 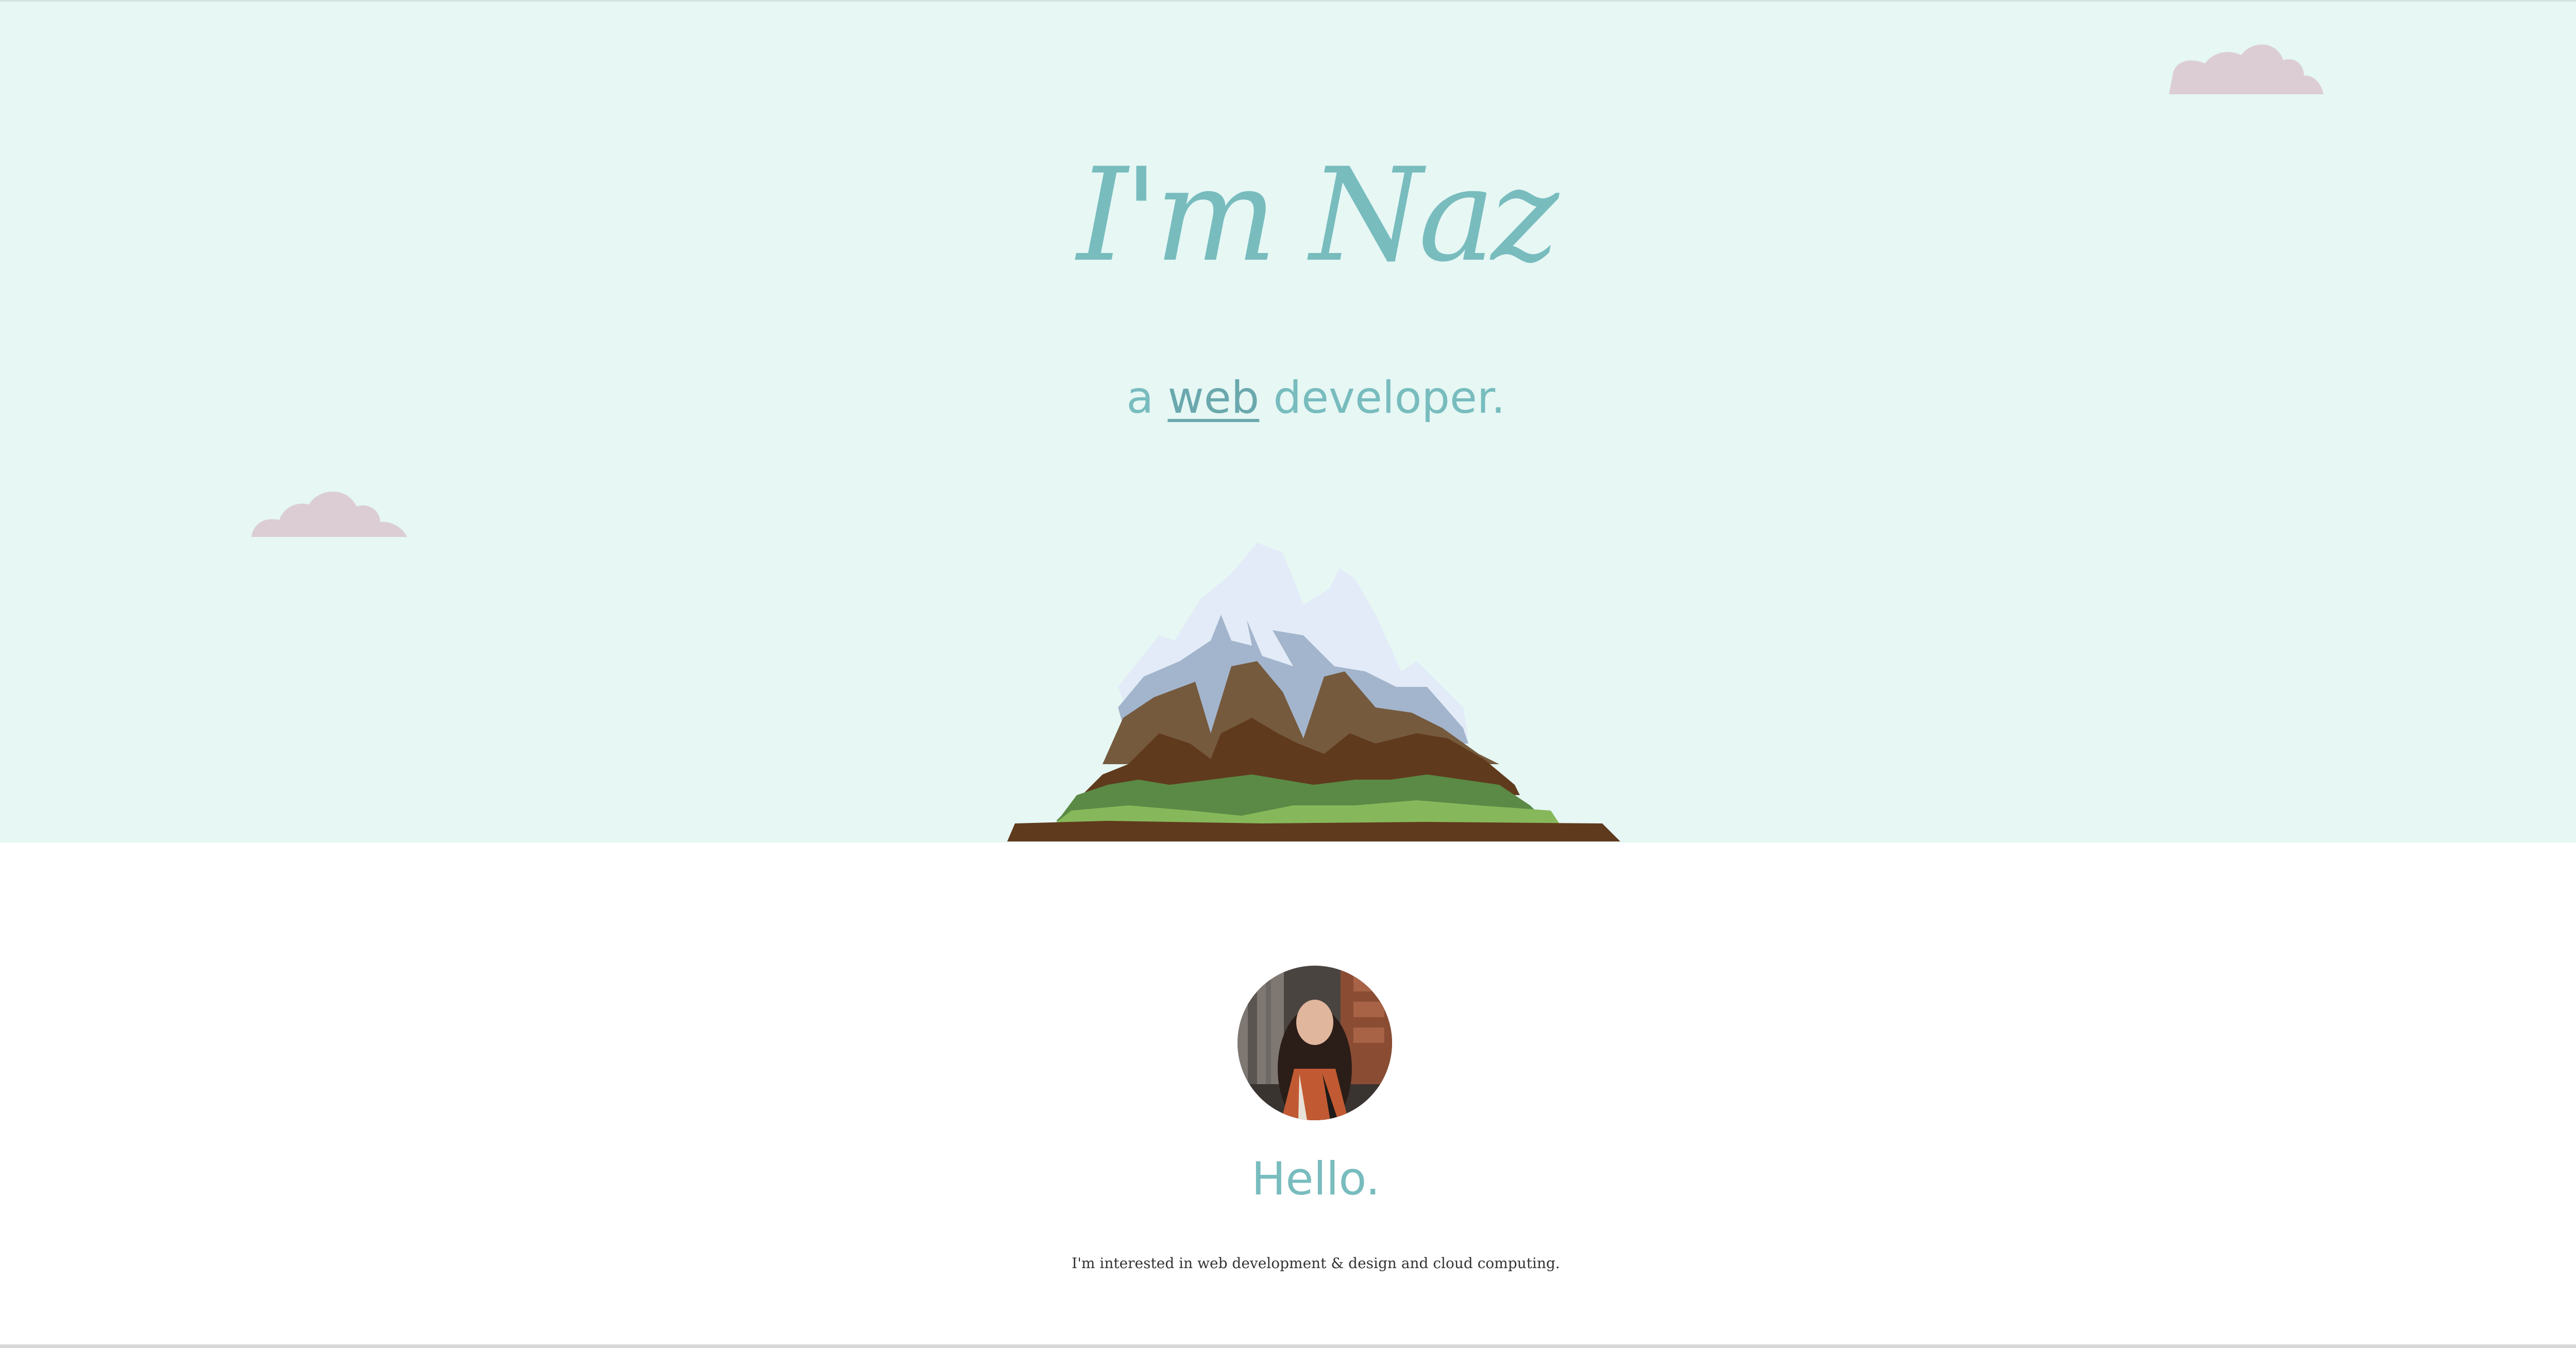 What do you see at coordinates (1288, 1346) in the screenshot?
I see `footer-divider` at bounding box center [1288, 1346].